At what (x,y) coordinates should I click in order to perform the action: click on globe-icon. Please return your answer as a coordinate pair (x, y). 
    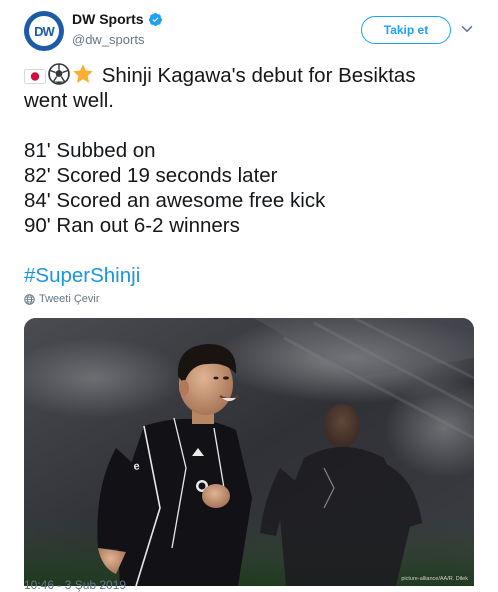
    Looking at the image, I should click on (29, 299).